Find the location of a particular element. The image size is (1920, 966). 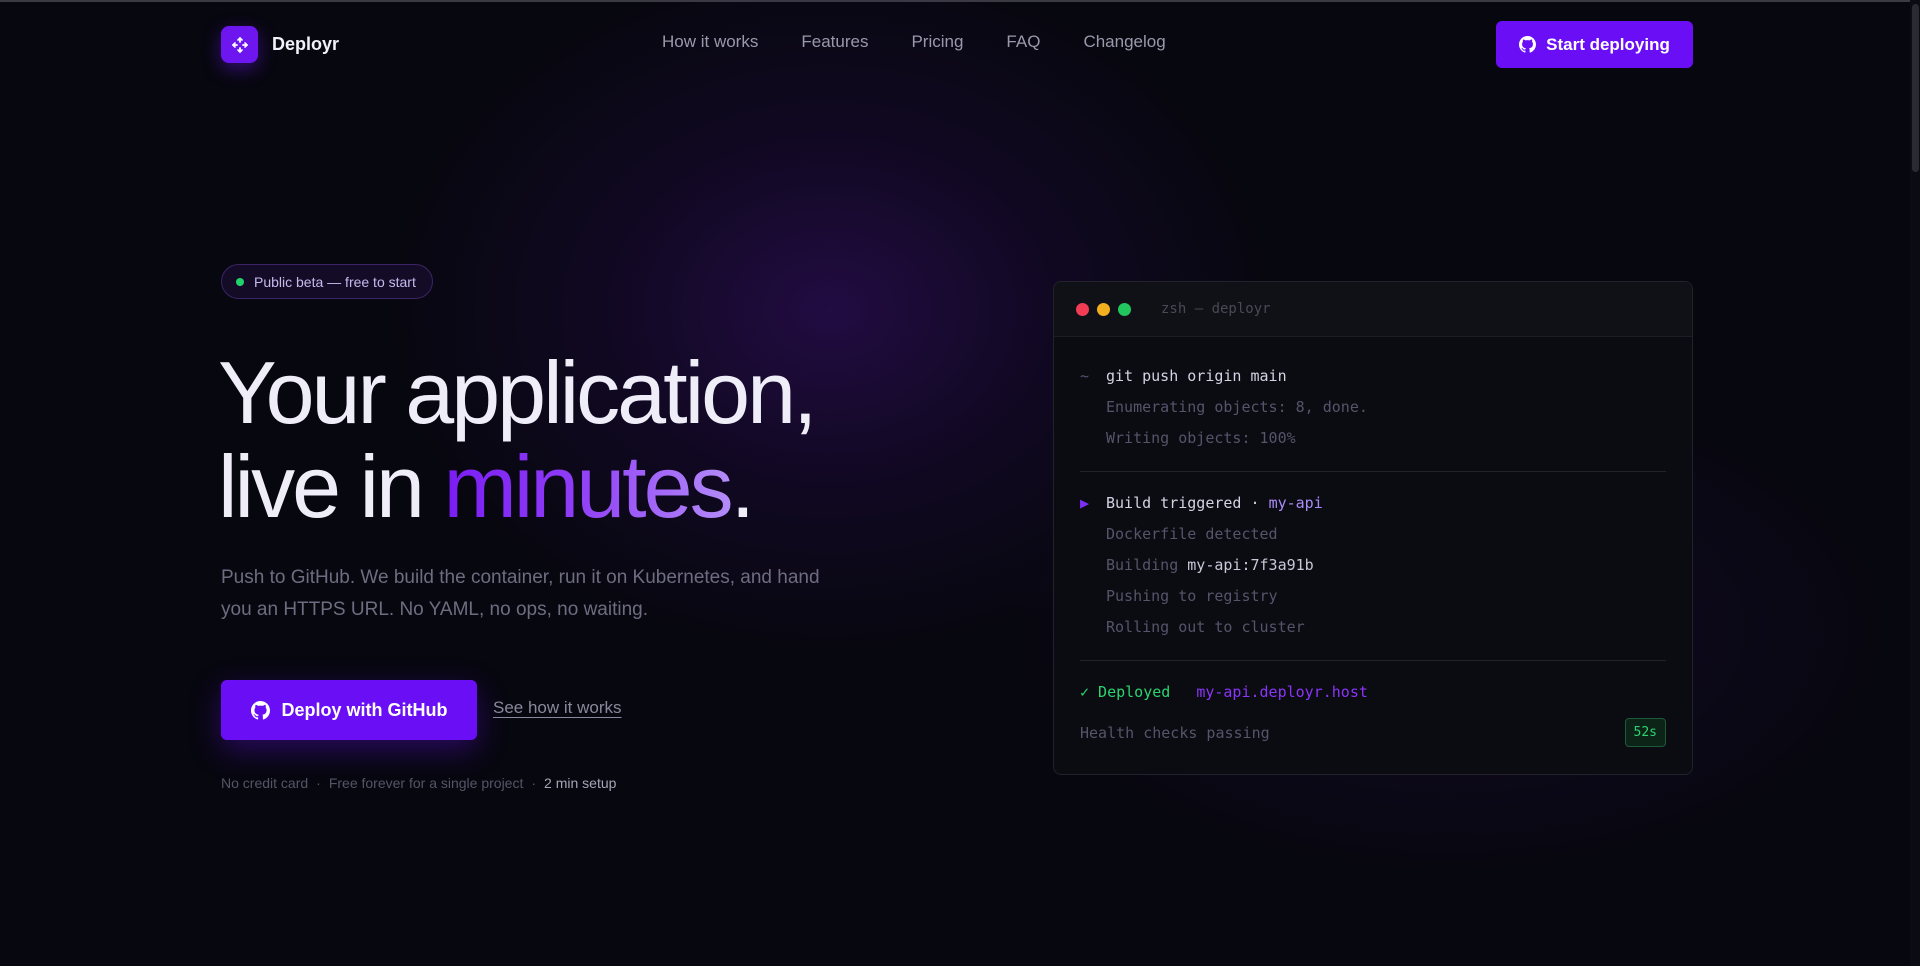

deployed-line: ✓ Deployed my-api.deployr.host is located at coordinates (1373, 692).